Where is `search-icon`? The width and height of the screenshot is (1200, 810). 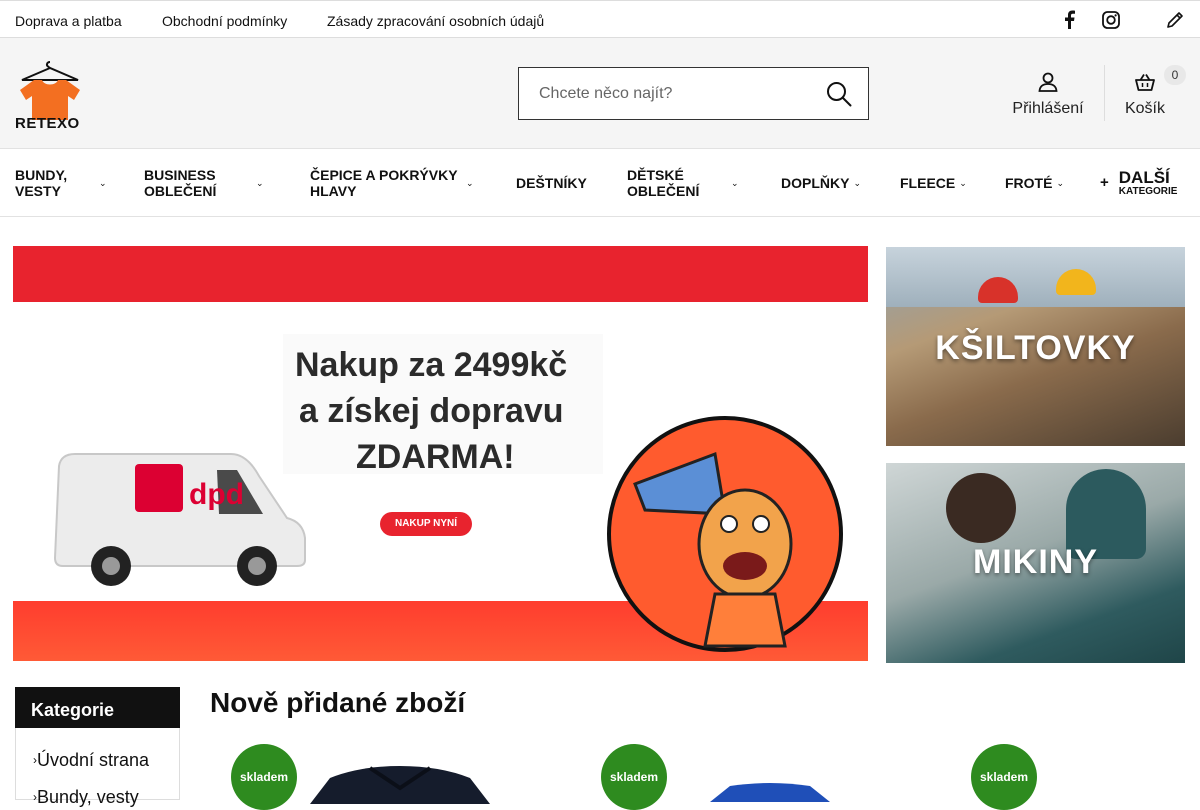 search-icon is located at coordinates (839, 94).